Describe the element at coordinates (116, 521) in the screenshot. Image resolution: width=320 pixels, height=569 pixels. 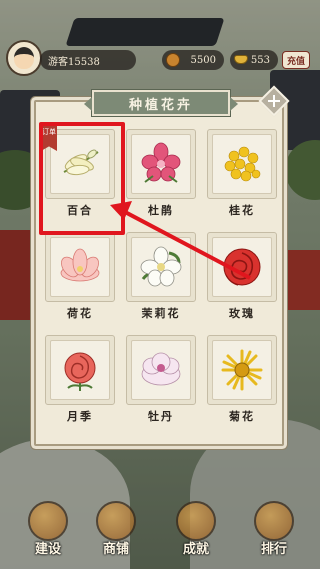
I see `shop-icon` at that location.